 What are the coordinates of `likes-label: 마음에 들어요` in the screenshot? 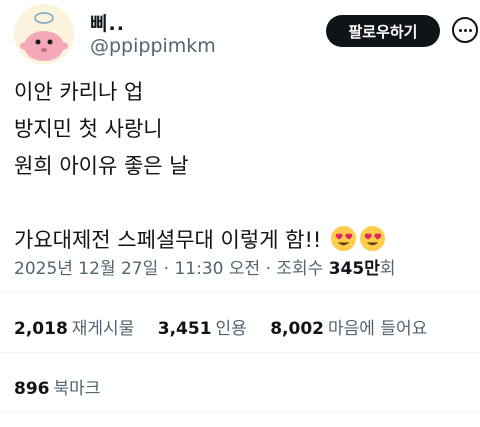 It's located at (378, 329).